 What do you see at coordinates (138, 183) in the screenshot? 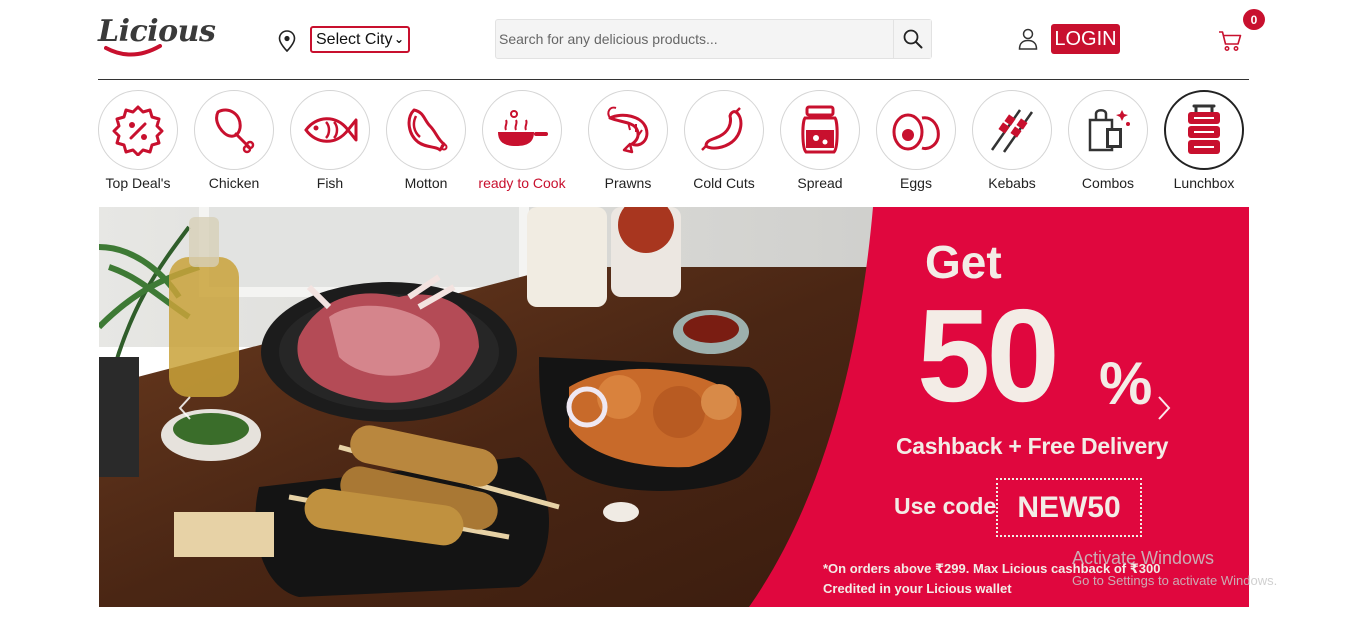
I see `category-label: Top Deal's` at bounding box center [138, 183].